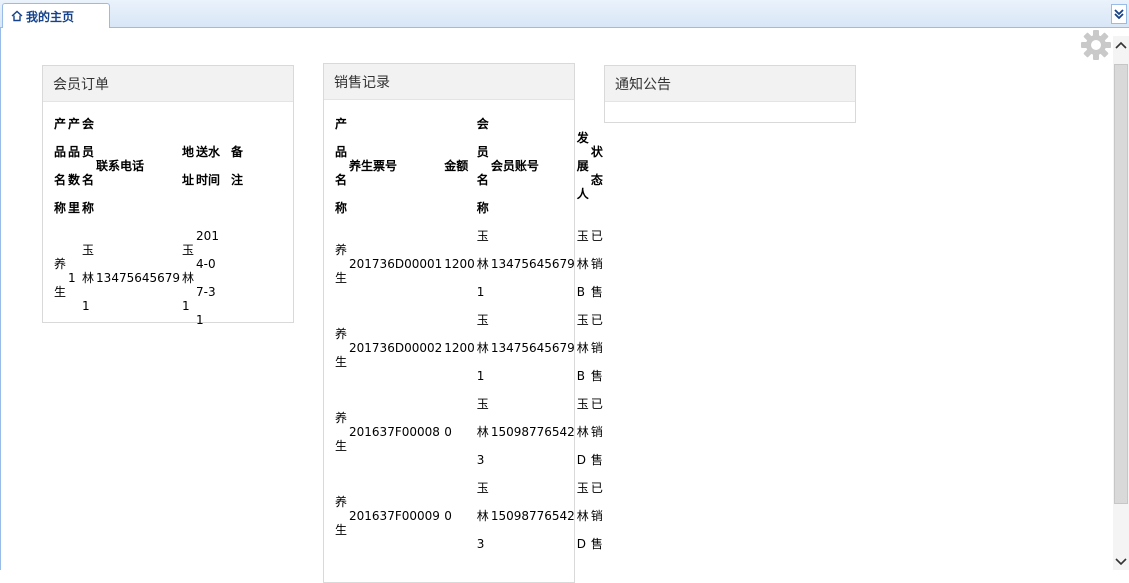 This screenshot has height=583, width=1129. I want to click on chevron-double-down-icon, so click(1119, 14).